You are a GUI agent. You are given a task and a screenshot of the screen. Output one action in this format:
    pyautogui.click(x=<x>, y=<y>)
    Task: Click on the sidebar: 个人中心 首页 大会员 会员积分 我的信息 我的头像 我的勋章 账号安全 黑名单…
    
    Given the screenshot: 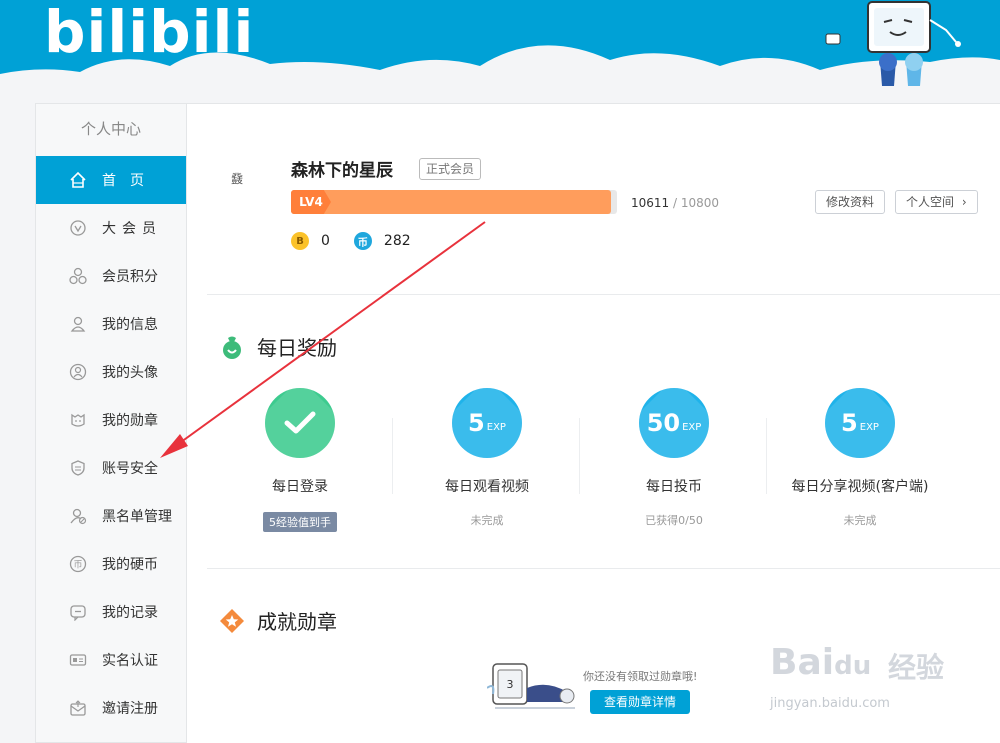 What is the action you would take?
    pyautogui.click(x=111, y=423)
    